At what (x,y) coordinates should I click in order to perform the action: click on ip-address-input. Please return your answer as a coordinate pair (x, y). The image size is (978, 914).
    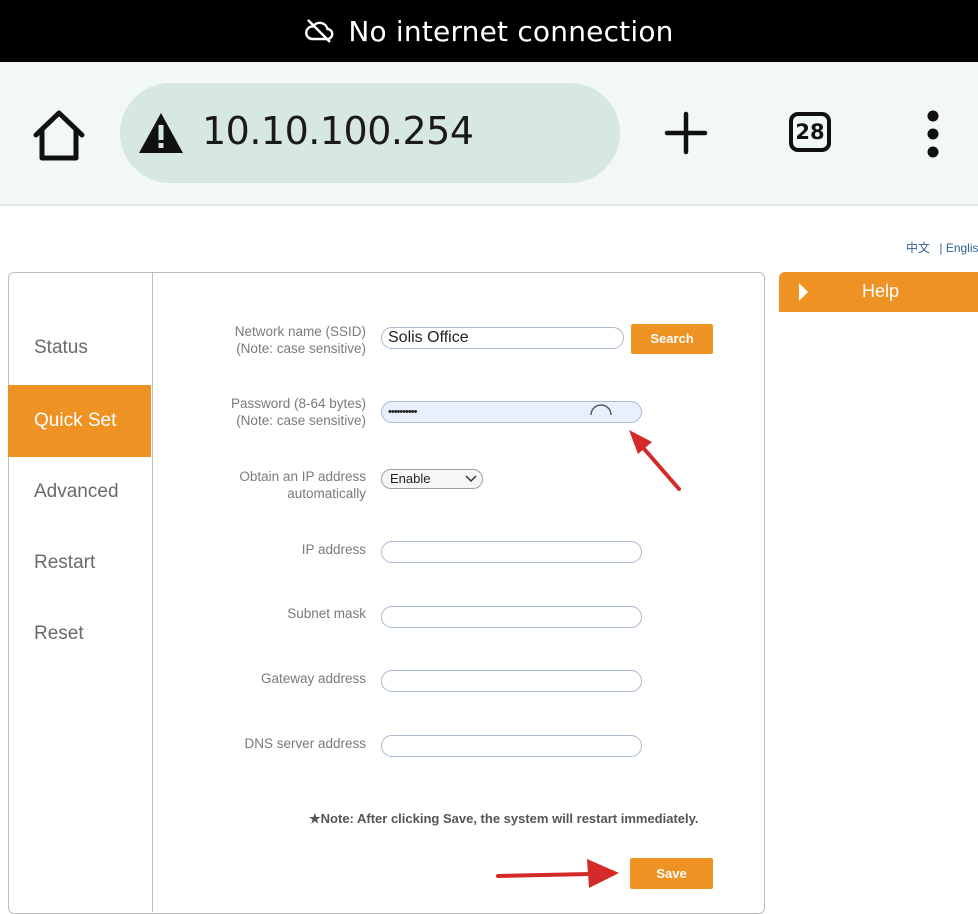
    Looking at the image, I should click on (511, 552).